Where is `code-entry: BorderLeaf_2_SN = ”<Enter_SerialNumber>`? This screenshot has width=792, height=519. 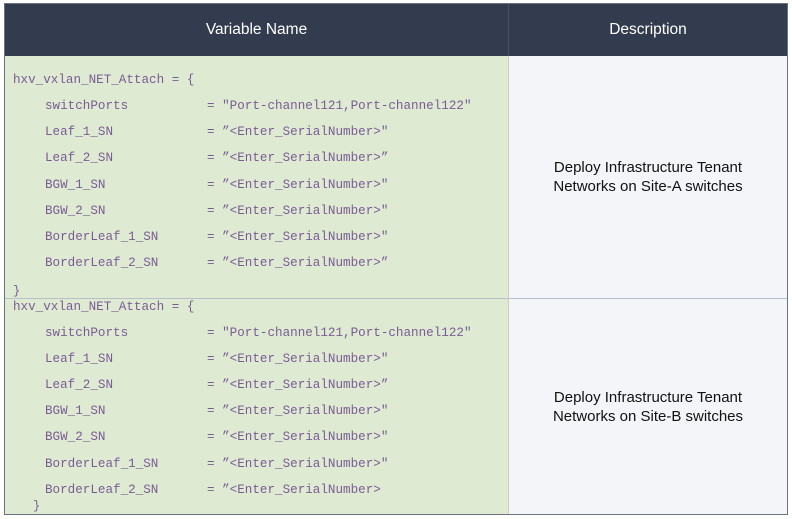 code-entry: BorderLeaf_2_SN = ”<Enter_SerialNumber> is located at coordinates (213, 490).